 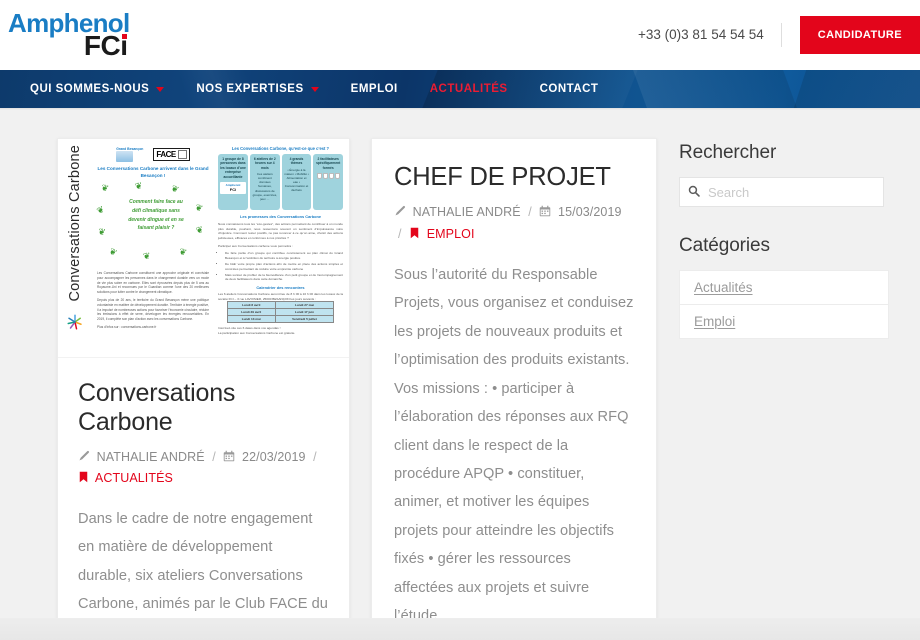 I want to click on chevron-down-icon, so click(x=314, y=89).